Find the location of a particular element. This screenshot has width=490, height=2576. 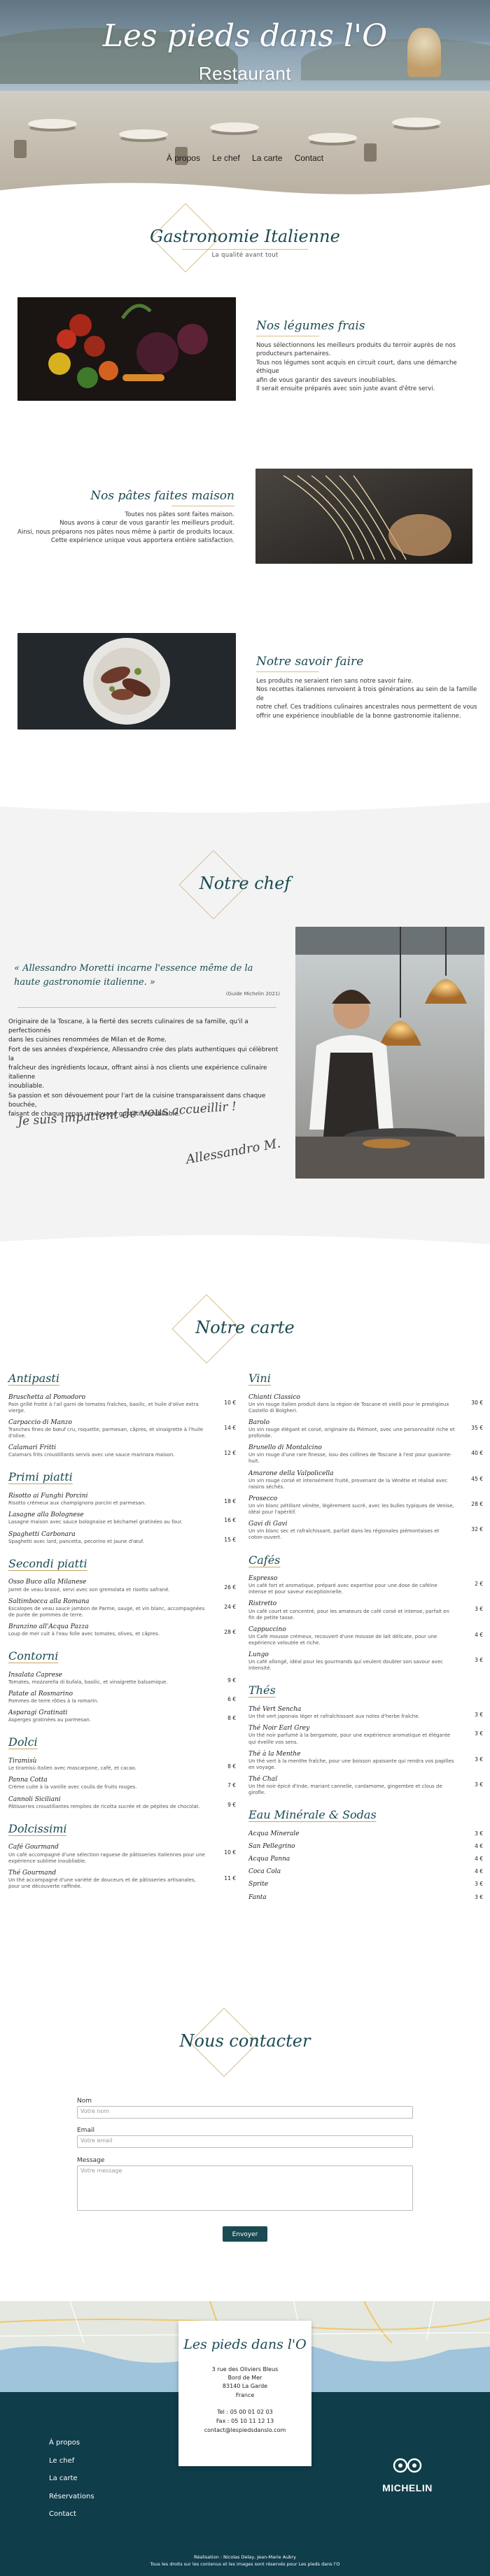

menu-item-name: Branzino all'Acqua Pazza is located at coordinates (48, 1626).